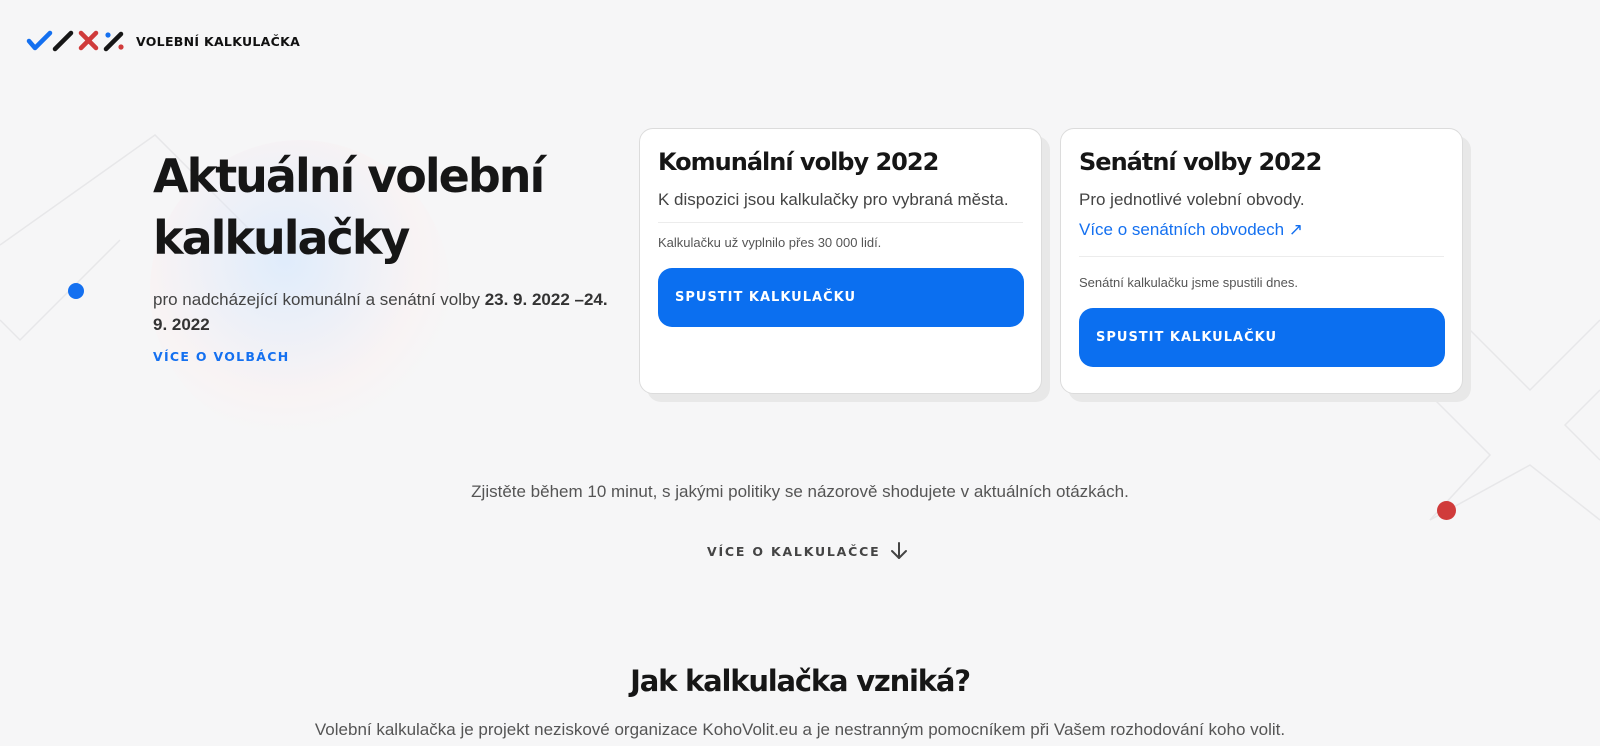  What do you see at coordinates (798, 162) in the screenshot?
I see `communal-card-title: Komunální volby 2022` at bounding box center [798, 162].